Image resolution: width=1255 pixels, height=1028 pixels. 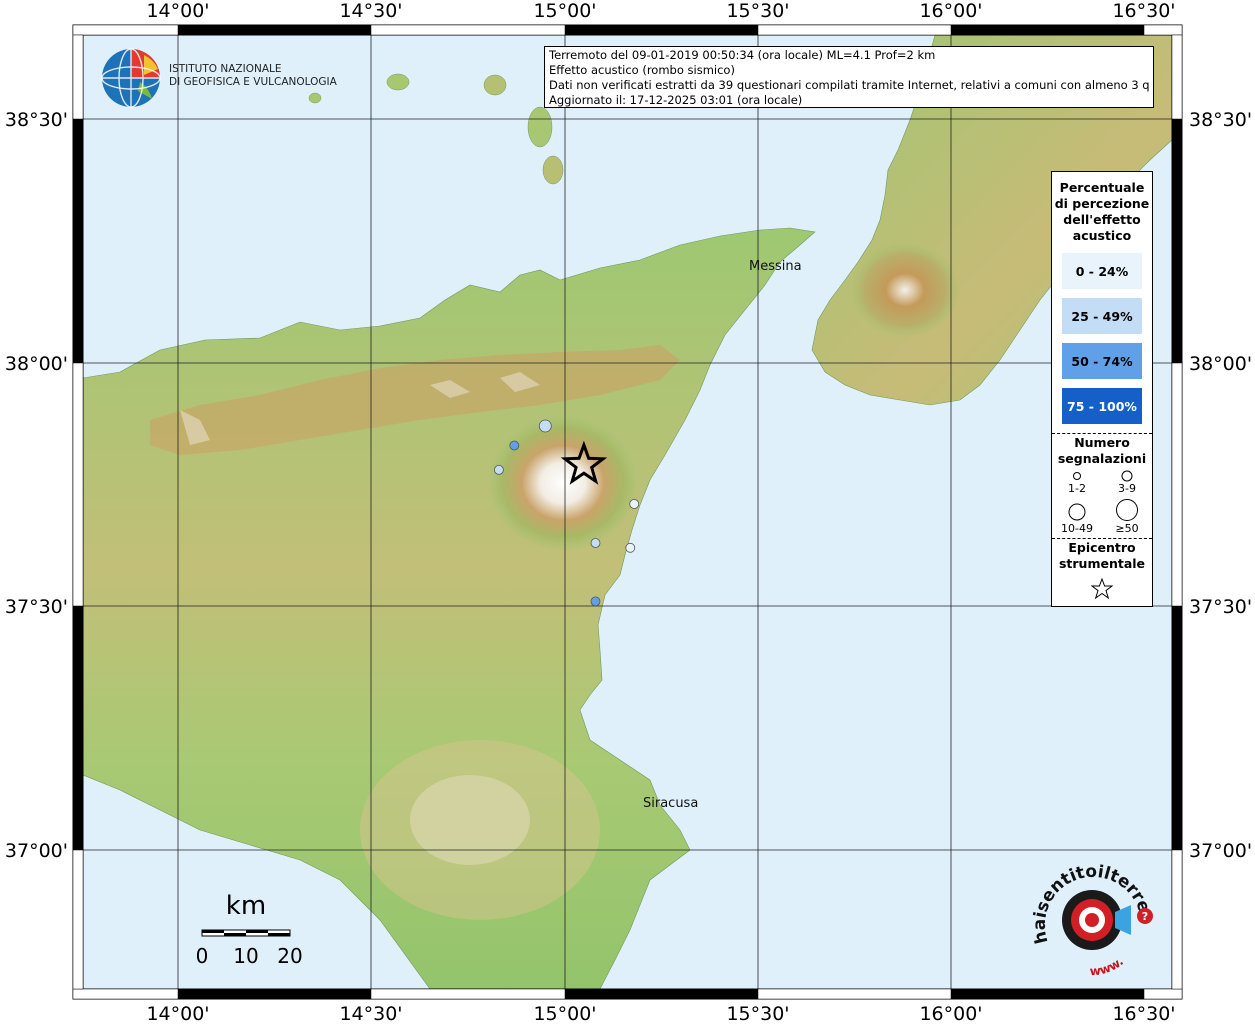 What do you see at coordinates (553, 170) in the screenshot?
I see `island-vulcano` at bounding box center [553, 170].